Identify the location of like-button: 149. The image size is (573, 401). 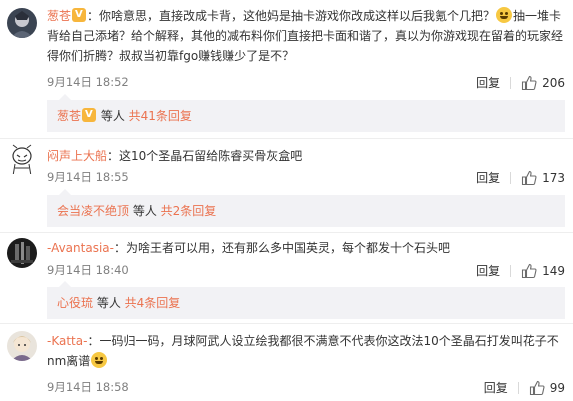
(543, 271).